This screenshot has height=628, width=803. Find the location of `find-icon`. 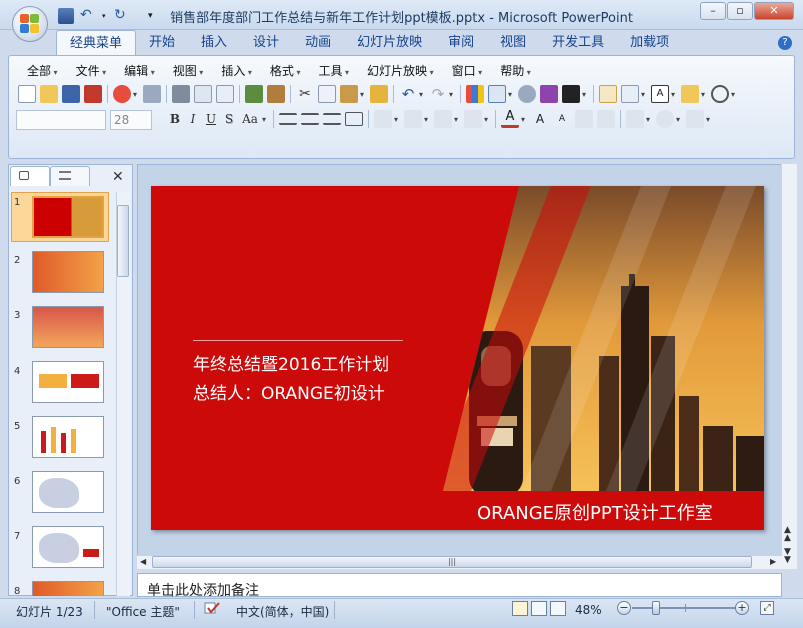

find-icon is located at coordinates (720, 94).